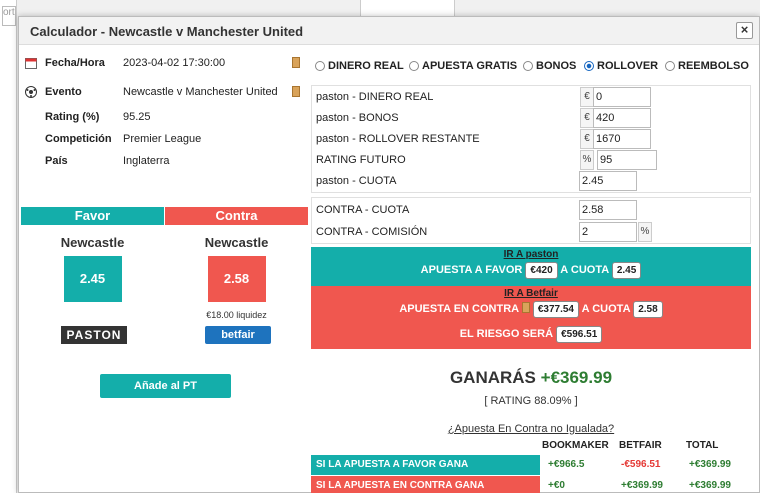  I want to click on risk-line: EL RIESGO SERÁ €596.51, so click(531, 334).